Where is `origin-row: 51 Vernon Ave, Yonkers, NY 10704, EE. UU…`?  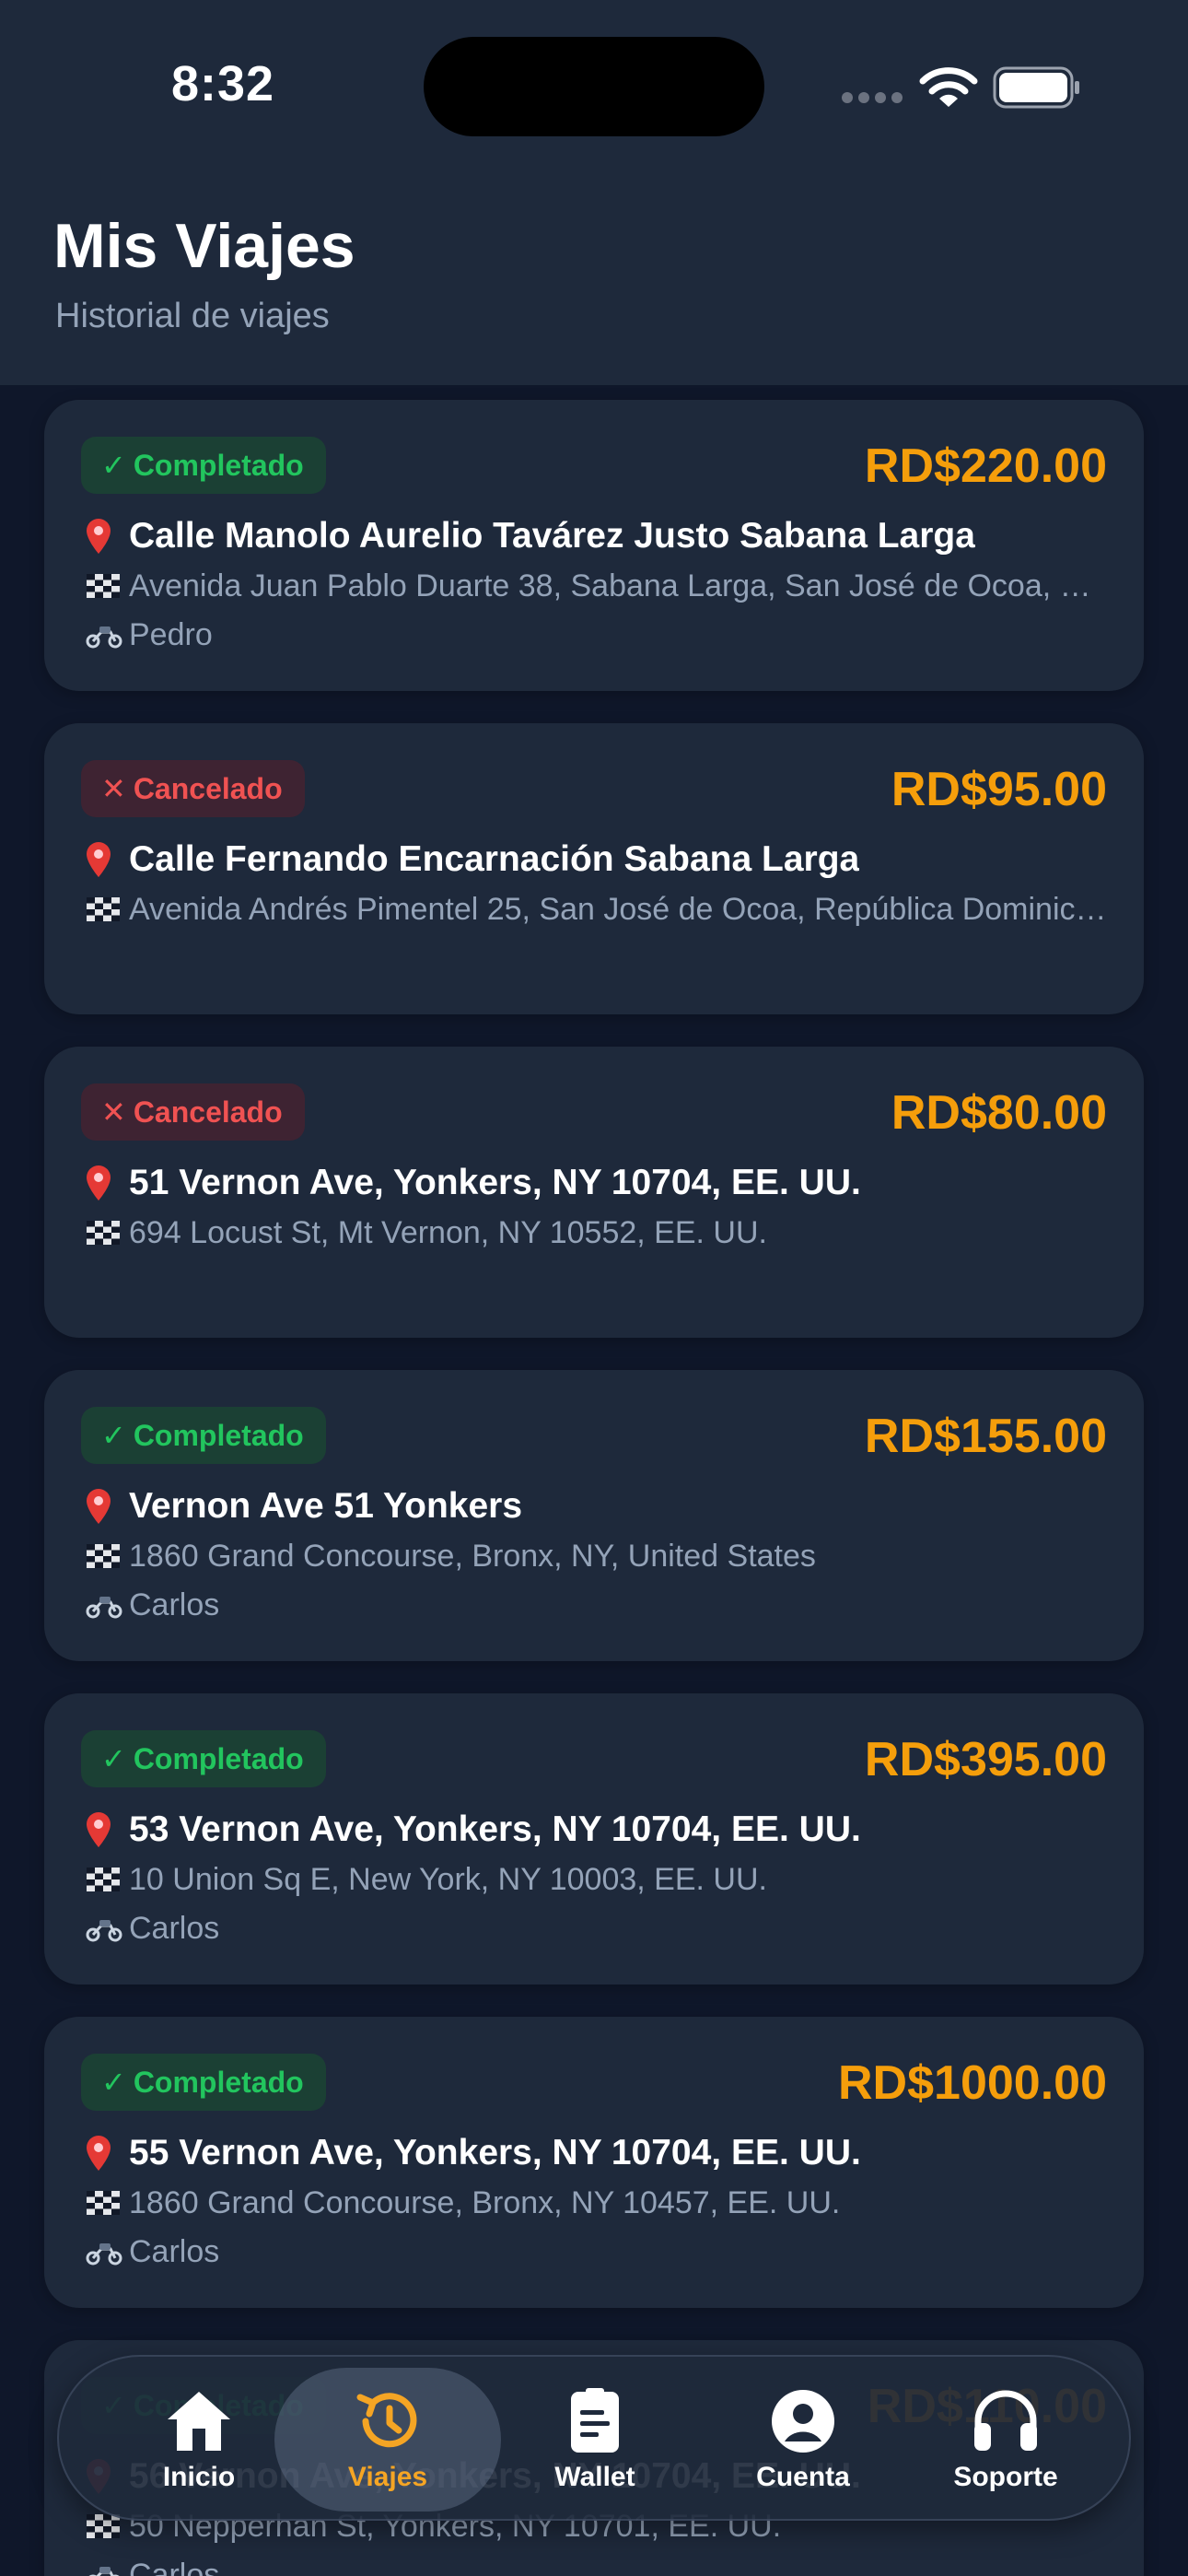 origin-row: 51 Vernon Ave, Yonkers, NY 10704, EE. UU… is located at coordinates (596, 1183).